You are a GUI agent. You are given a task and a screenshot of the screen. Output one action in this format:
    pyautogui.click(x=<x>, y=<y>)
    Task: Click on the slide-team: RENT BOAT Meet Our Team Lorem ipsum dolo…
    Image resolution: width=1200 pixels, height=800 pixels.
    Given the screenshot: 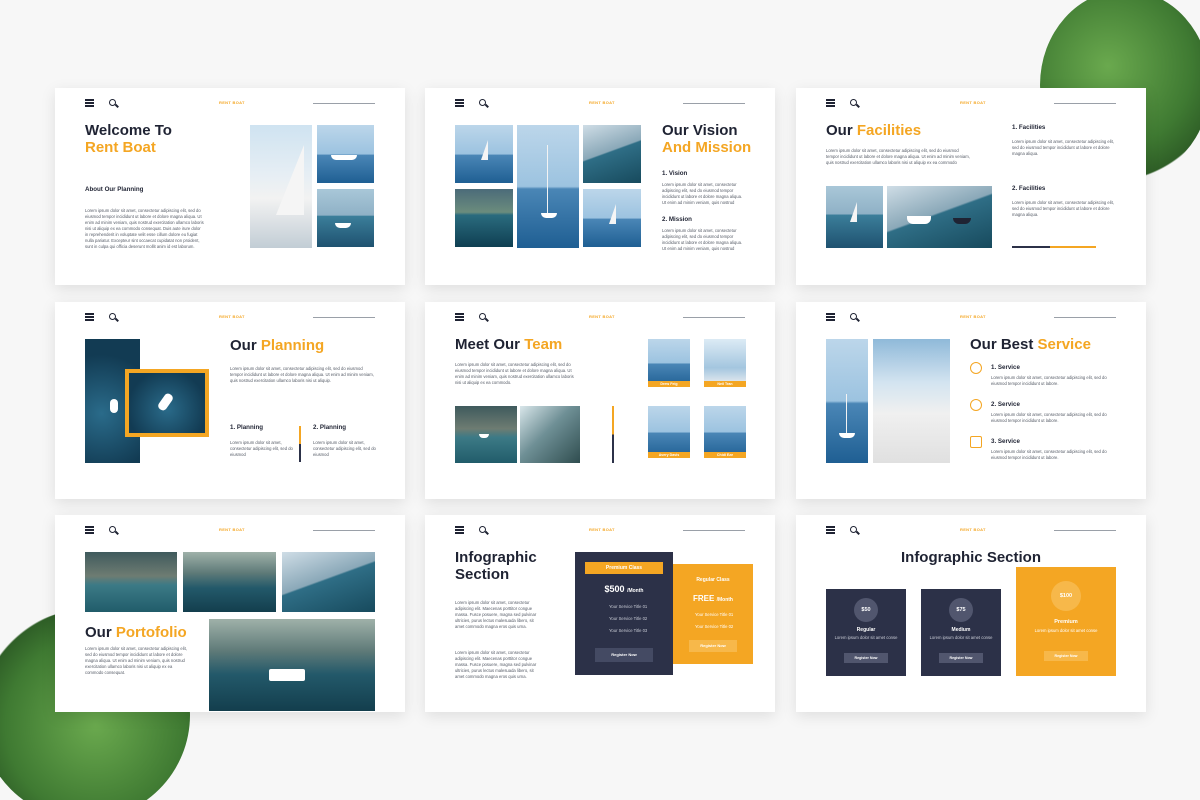 What is the action you would take?
    pyautogui.click(x=600, y=400)
    